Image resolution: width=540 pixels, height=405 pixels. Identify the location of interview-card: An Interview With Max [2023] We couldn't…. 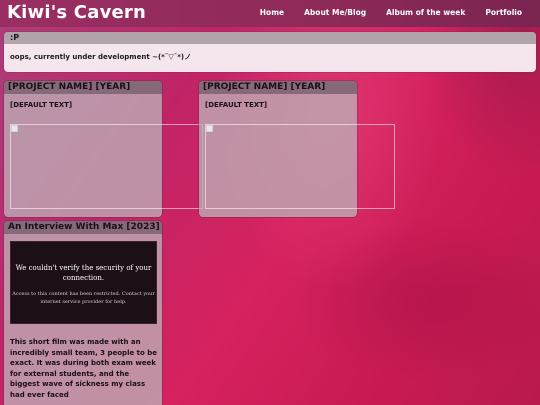
(83, 313).